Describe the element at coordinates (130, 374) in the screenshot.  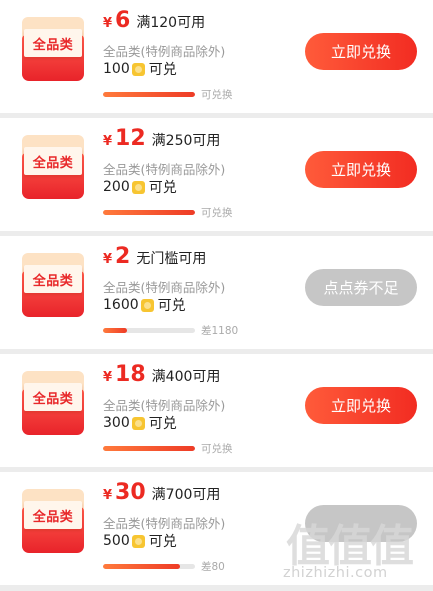
I see `coupon-amount: 18` at that location.